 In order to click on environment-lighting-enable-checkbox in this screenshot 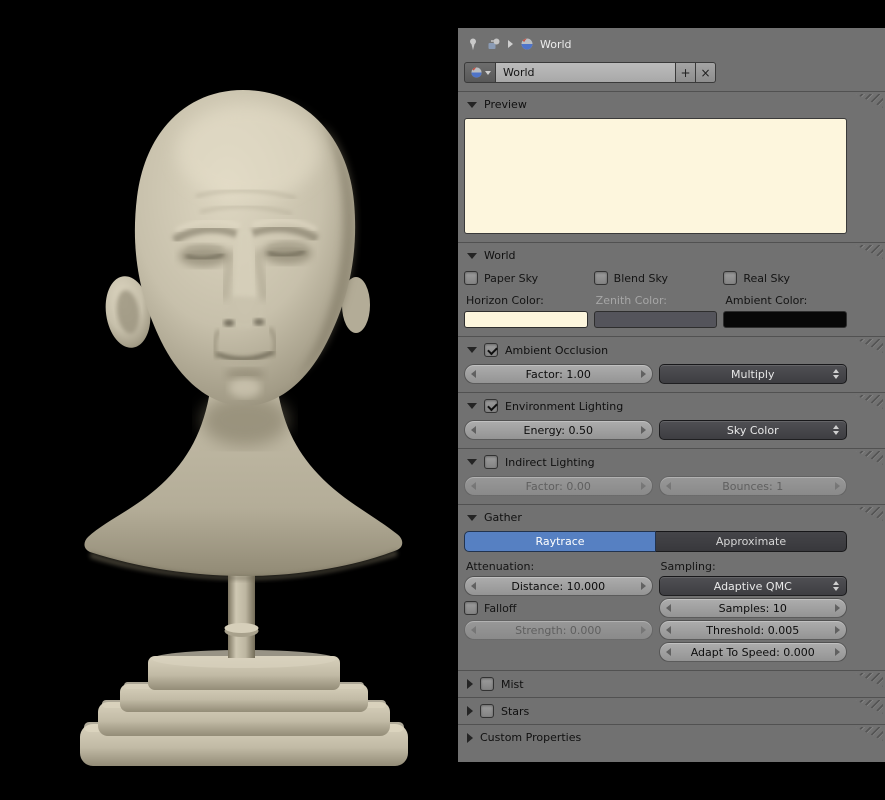, I will do `click(491, 406)`.